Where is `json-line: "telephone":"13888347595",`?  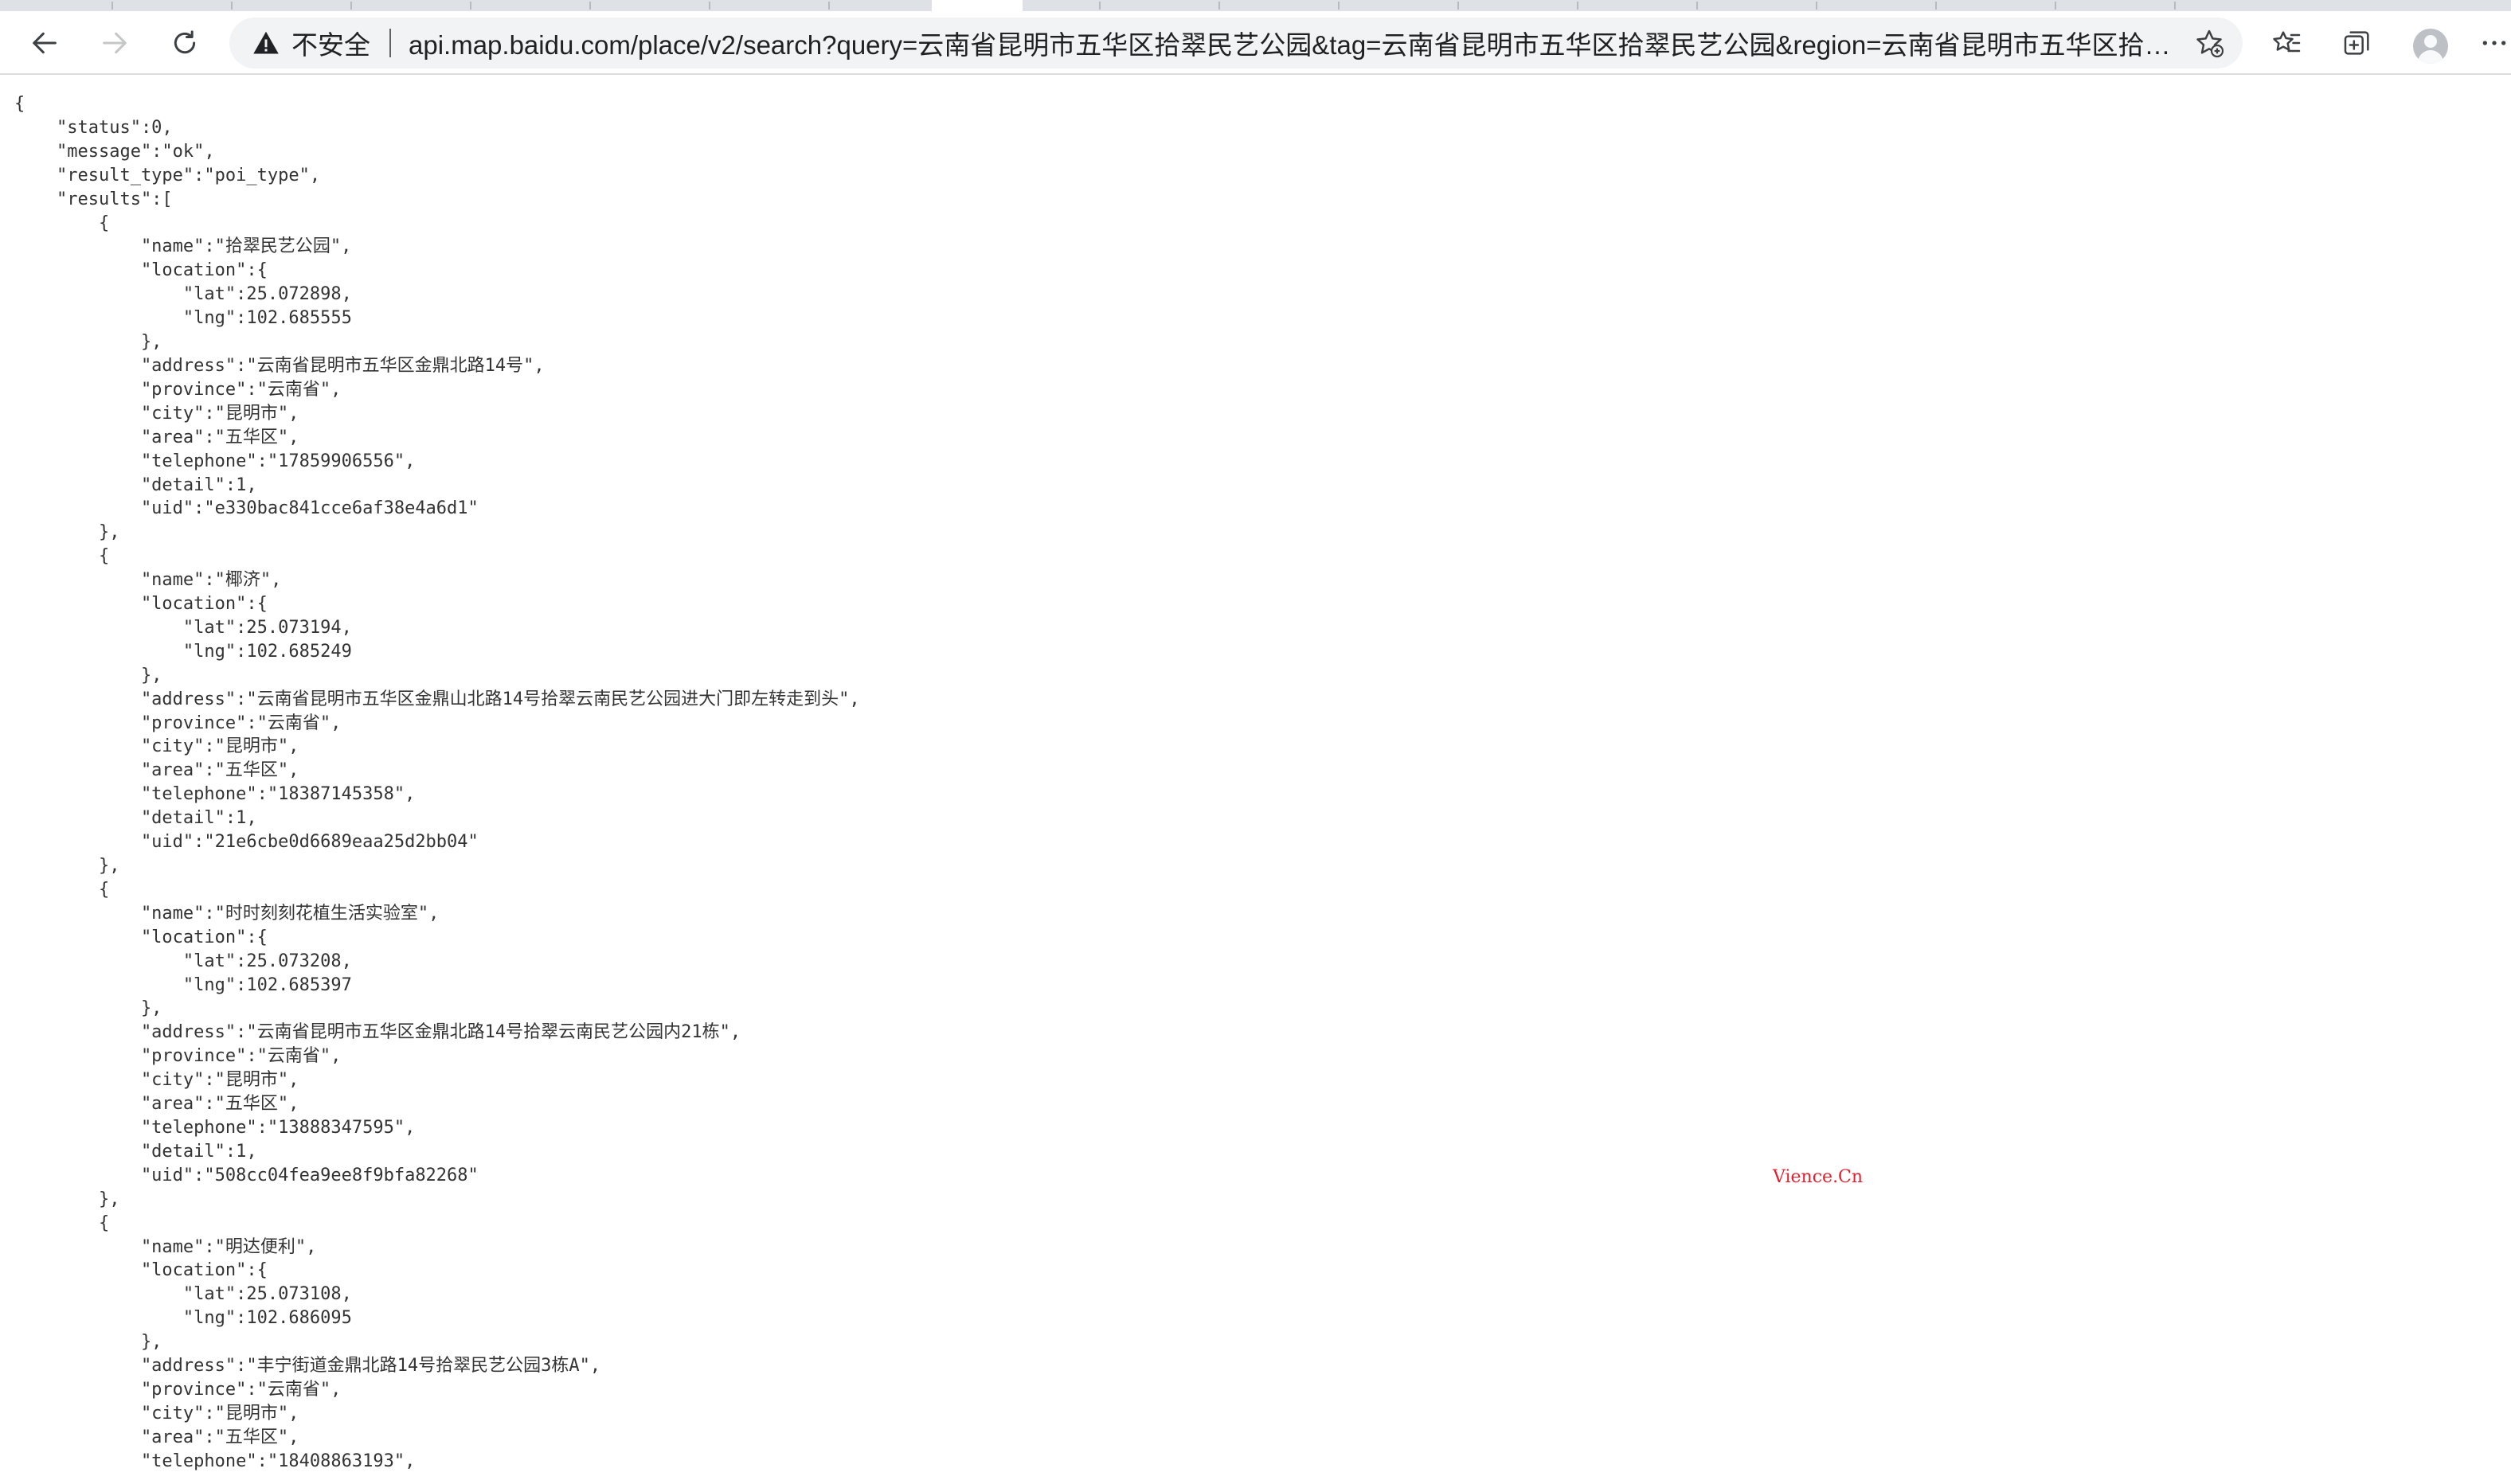 json-line: "telephone":"13888347595", is located at coordinates (215, 1127).